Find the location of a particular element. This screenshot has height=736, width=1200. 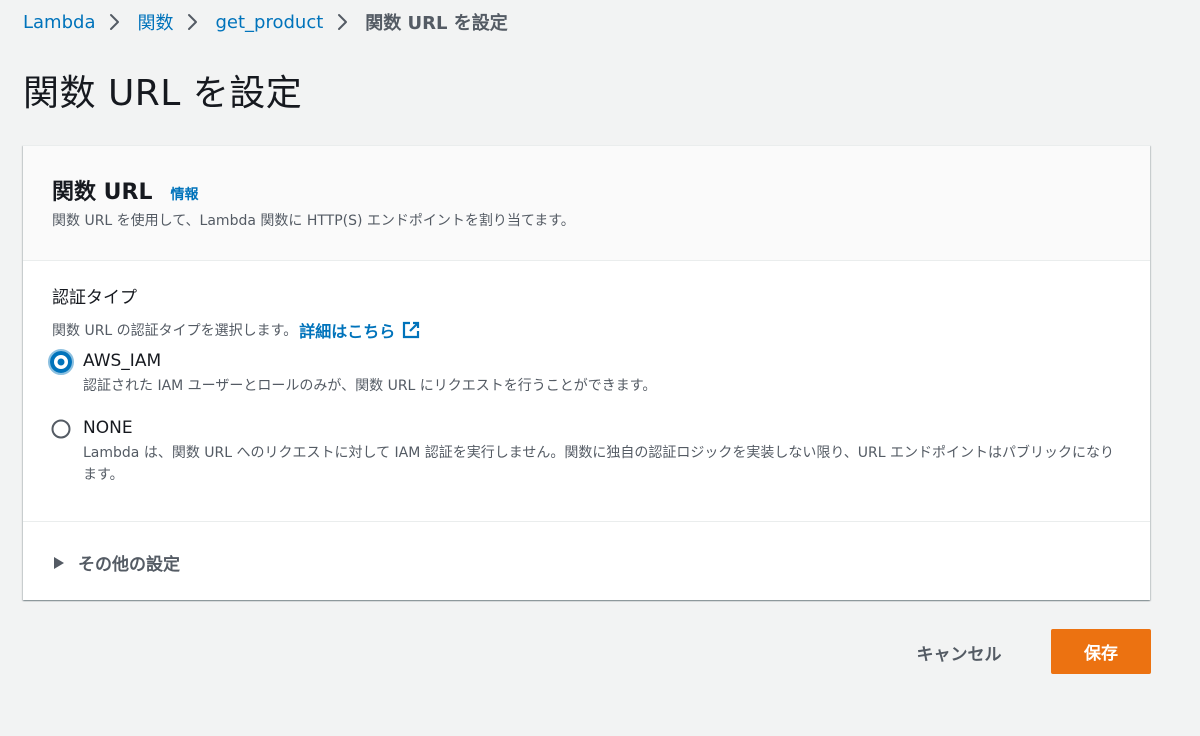

caret-right-icon is located at coordinates (59, 563).